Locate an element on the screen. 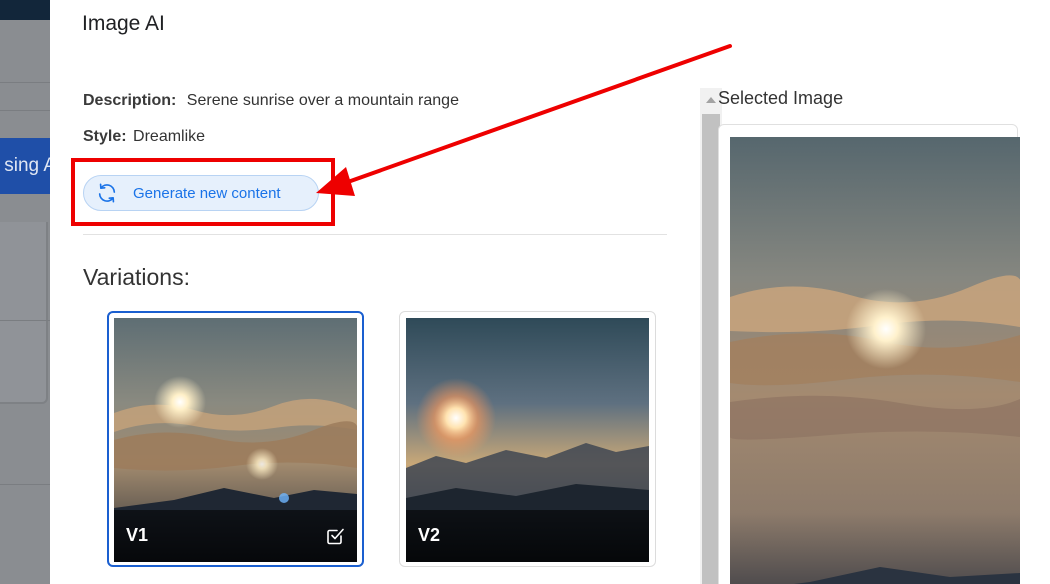  refresh-icon is located at coordinates (107, 193).